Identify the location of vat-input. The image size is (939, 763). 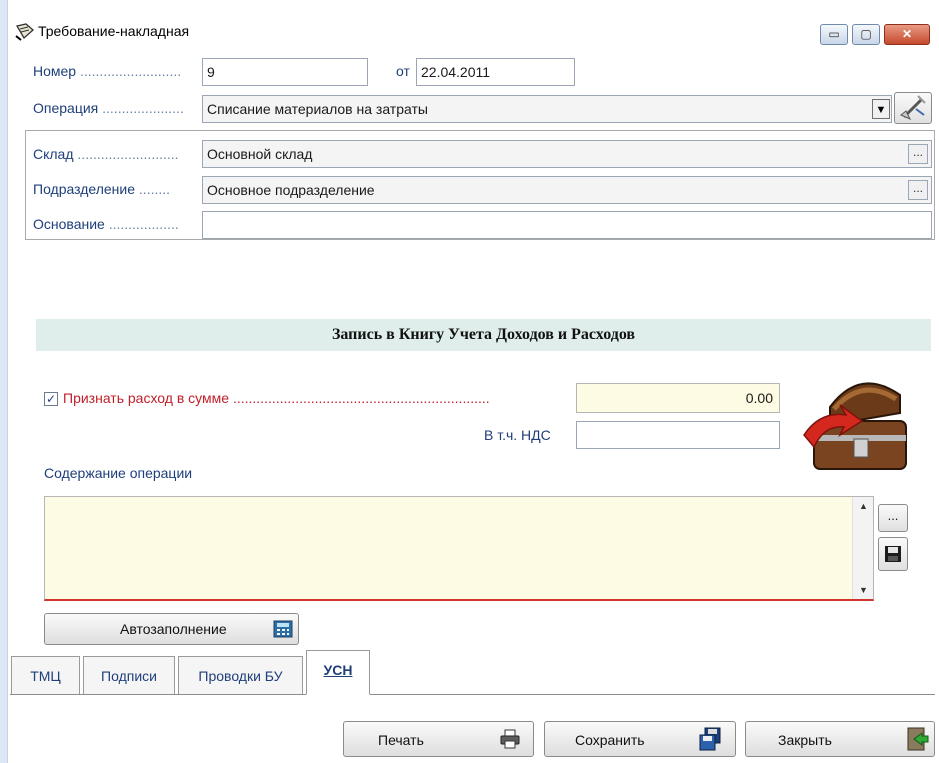
(678, 435).